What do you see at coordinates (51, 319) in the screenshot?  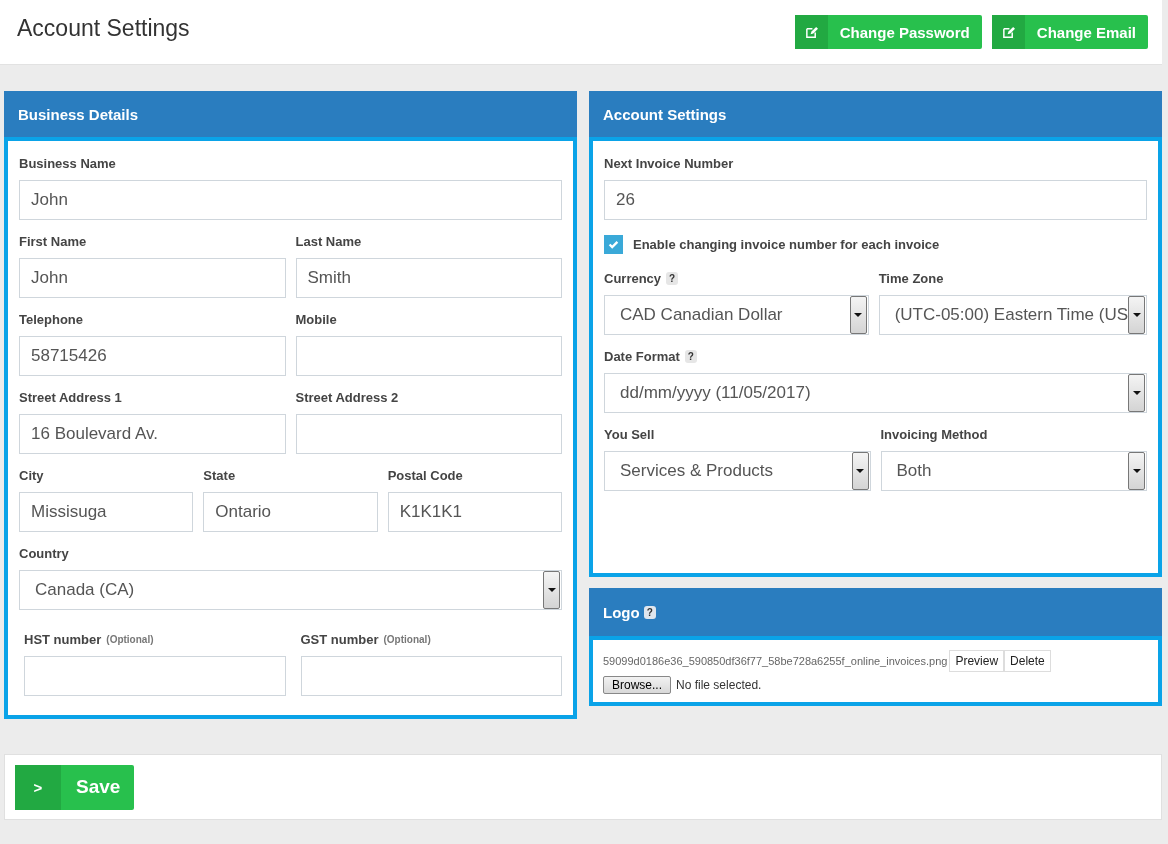 I see `field-label: Telephone` at bounding box center [51, 319].